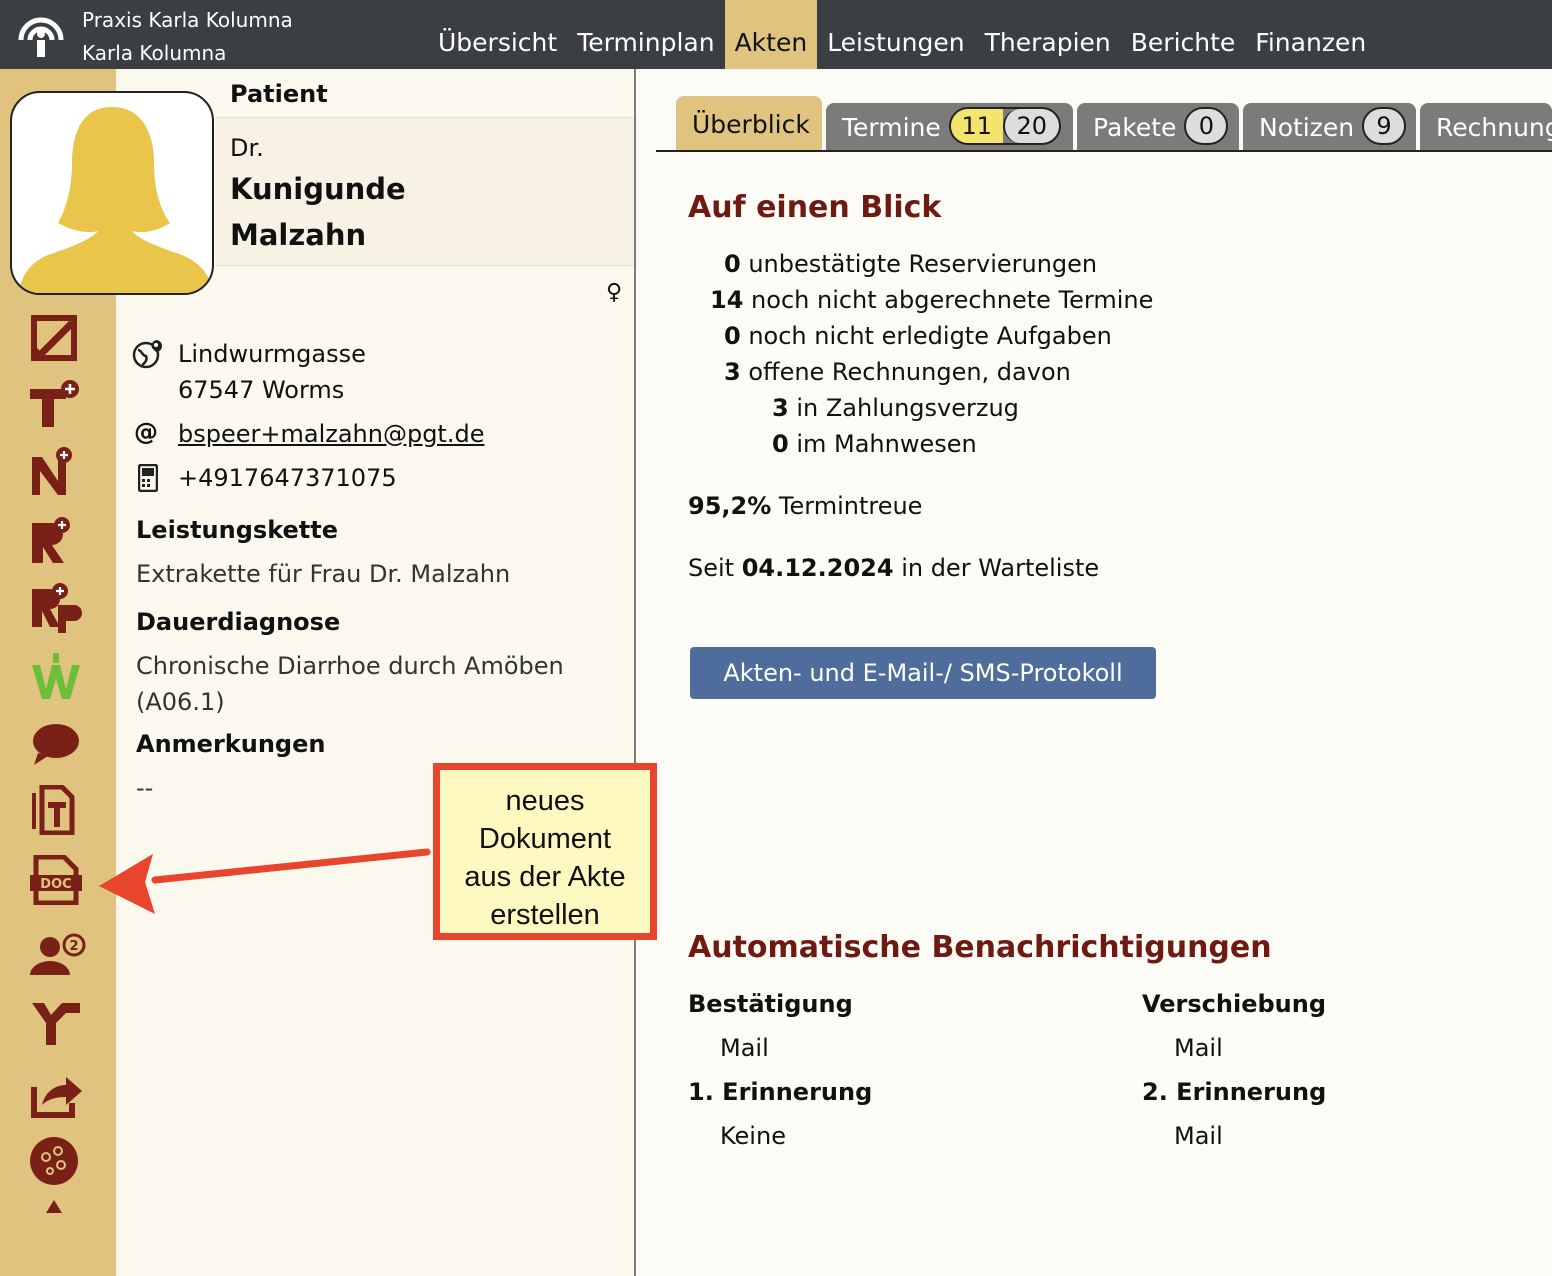 This screenshot has height=1276, width=1552. I want to click on annotation-callout: neues Dokument aus der Akte erstellen, so click(545, 851).